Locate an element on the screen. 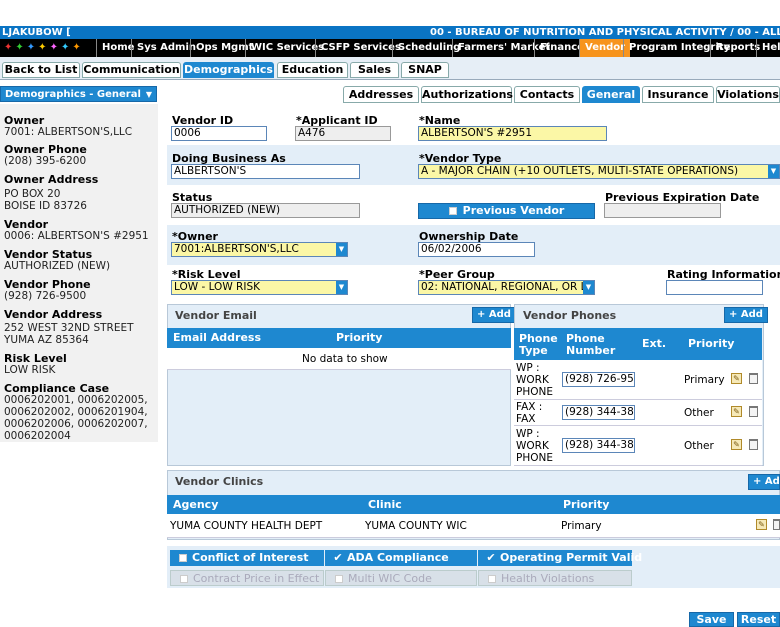 The height and width of the screenshot is (627, 780). col-clinic-priority: Priority is located at coordinates (586, 504).